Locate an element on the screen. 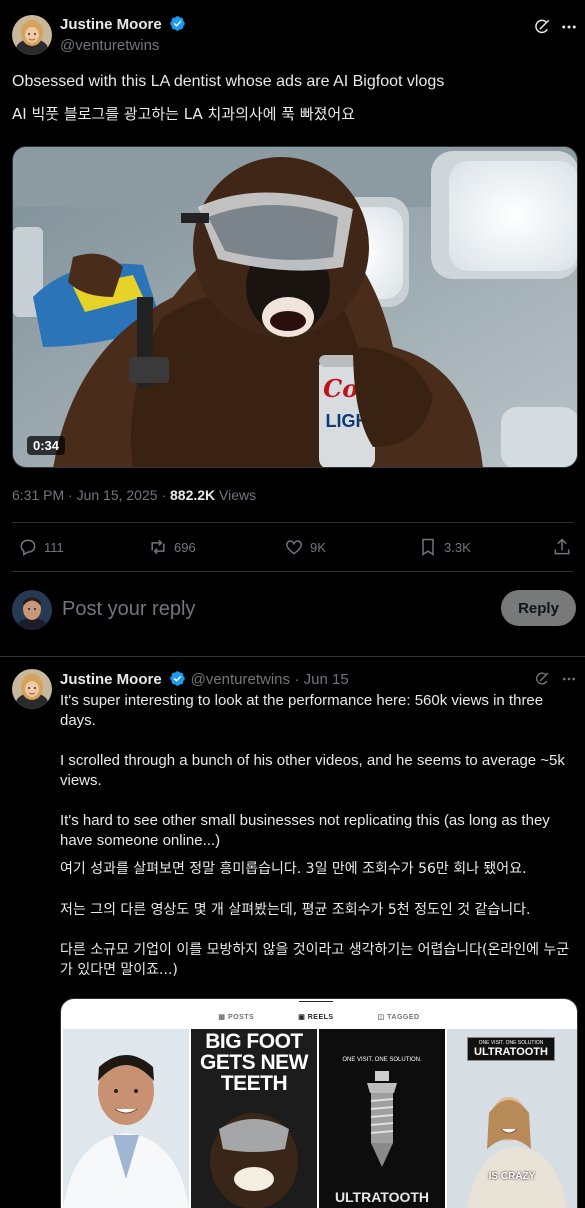 This screenshot has height=1208, width=585. reply-button: Reply is located at coordinates (538, 608).